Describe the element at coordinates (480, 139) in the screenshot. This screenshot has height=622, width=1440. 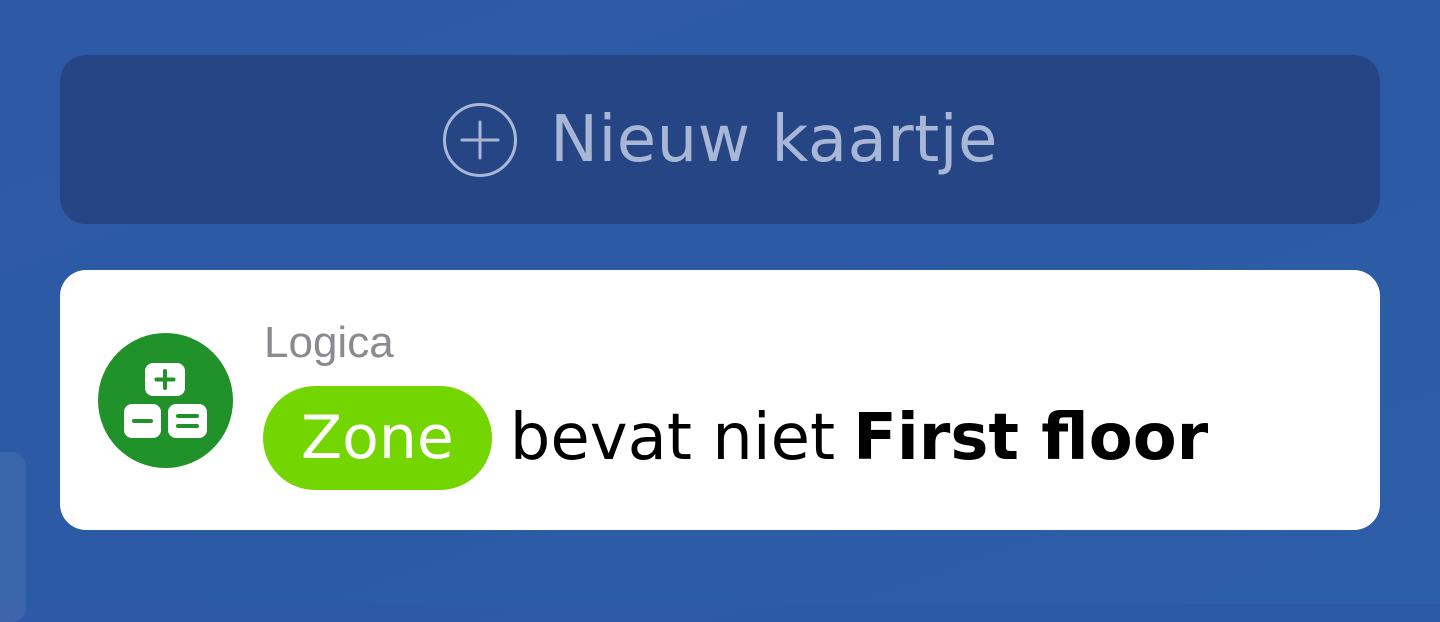
I see `plus-circle-icon` at that location.